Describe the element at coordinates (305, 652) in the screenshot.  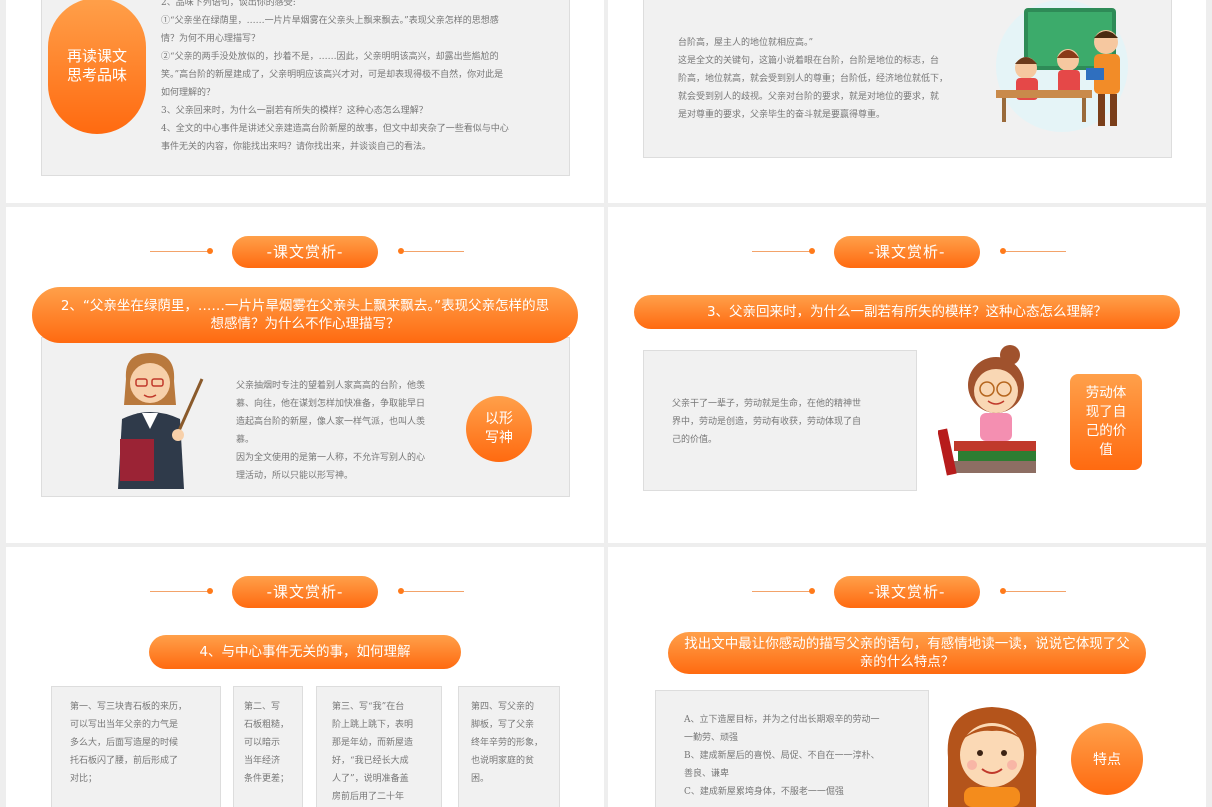
I see `question-banner: 4、与中心事件无关的事，如何理解` at that location.